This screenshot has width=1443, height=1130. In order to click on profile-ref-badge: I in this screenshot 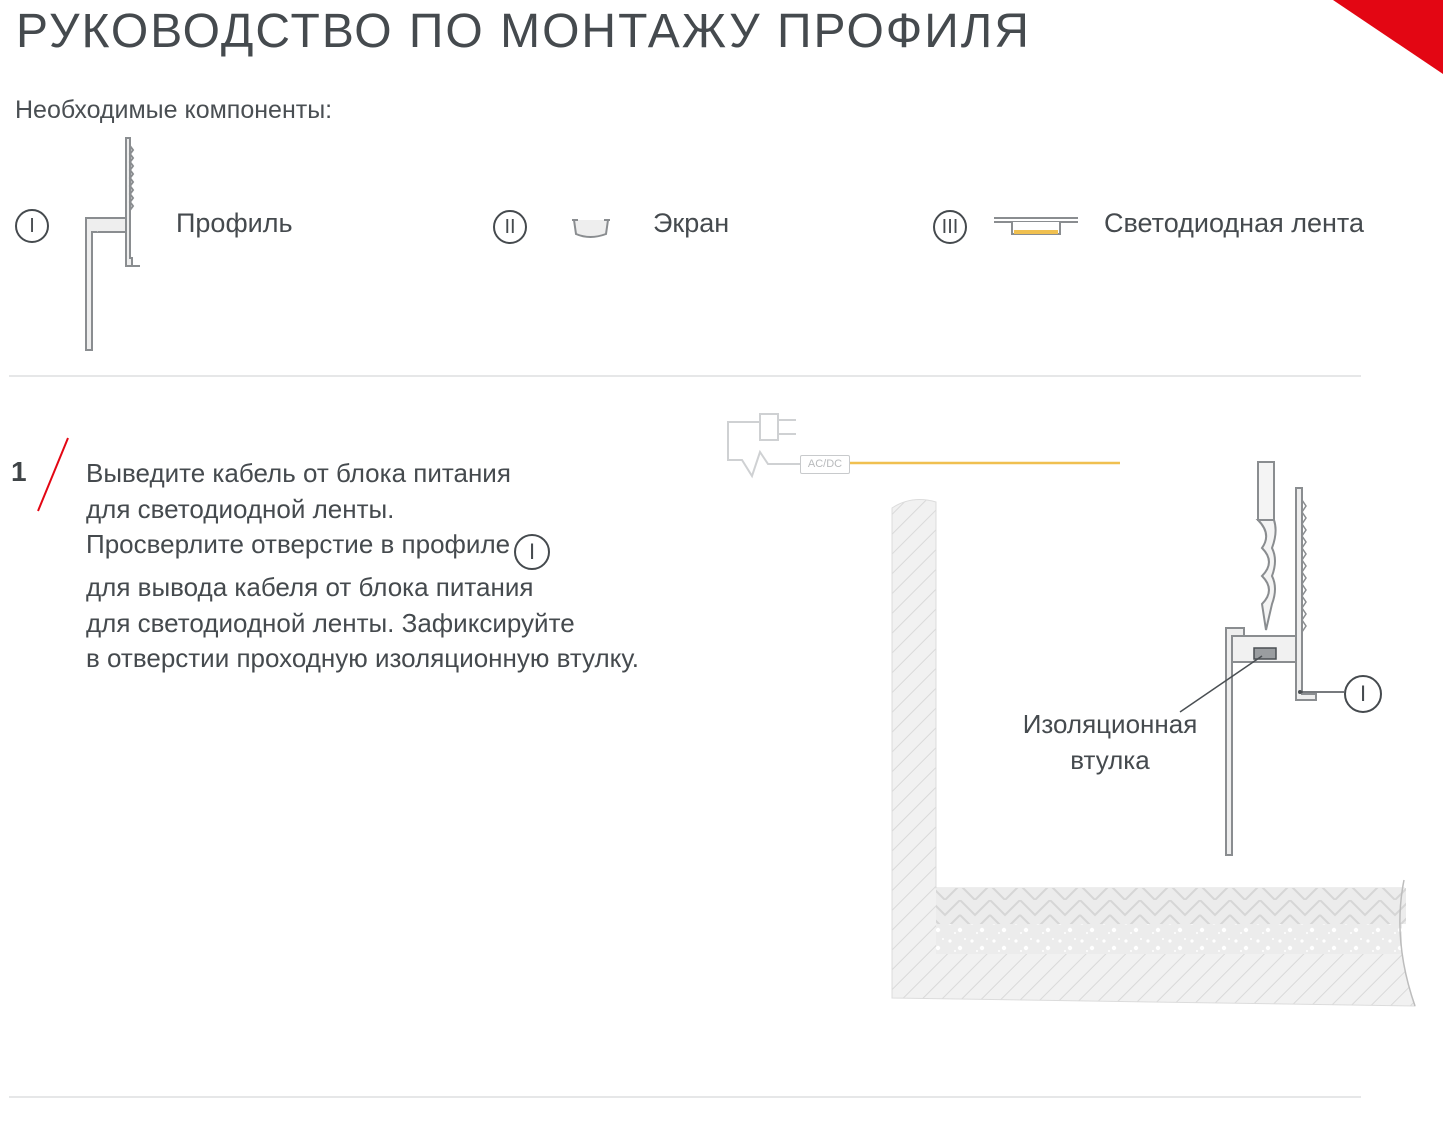, I will do `click(1363, 694)`.